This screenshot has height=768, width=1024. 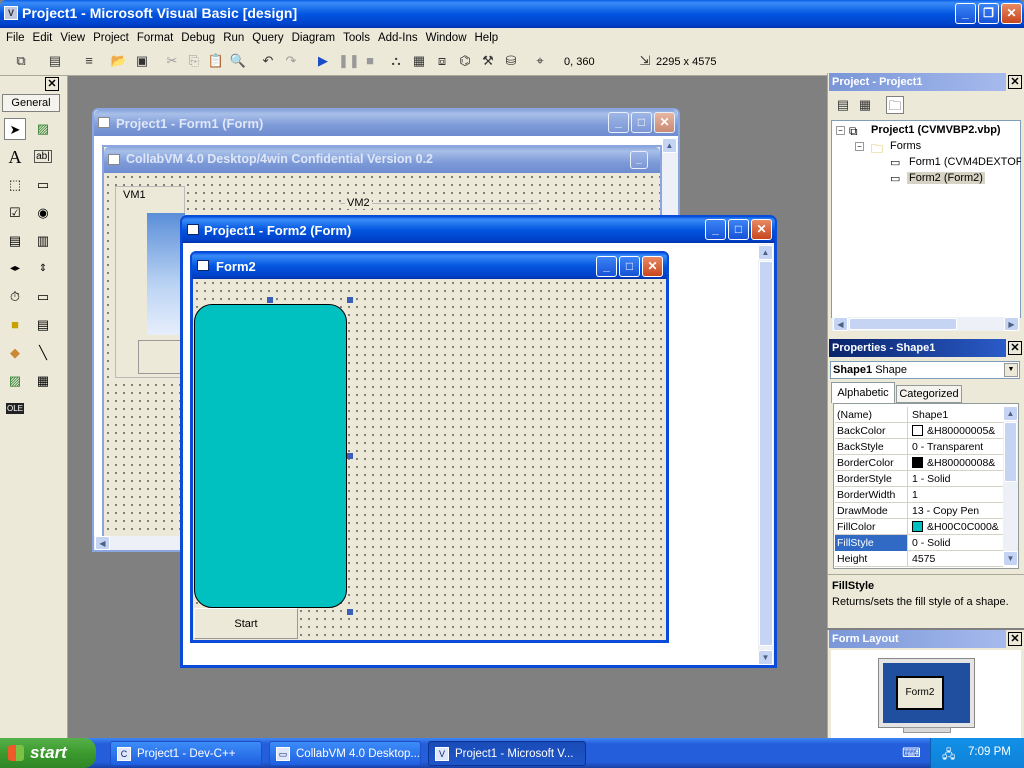 What do you see at coordinates (89, 61) in the screenshot?
I see `menu-editor-icon: ≡` at bounding box center [89, 61].